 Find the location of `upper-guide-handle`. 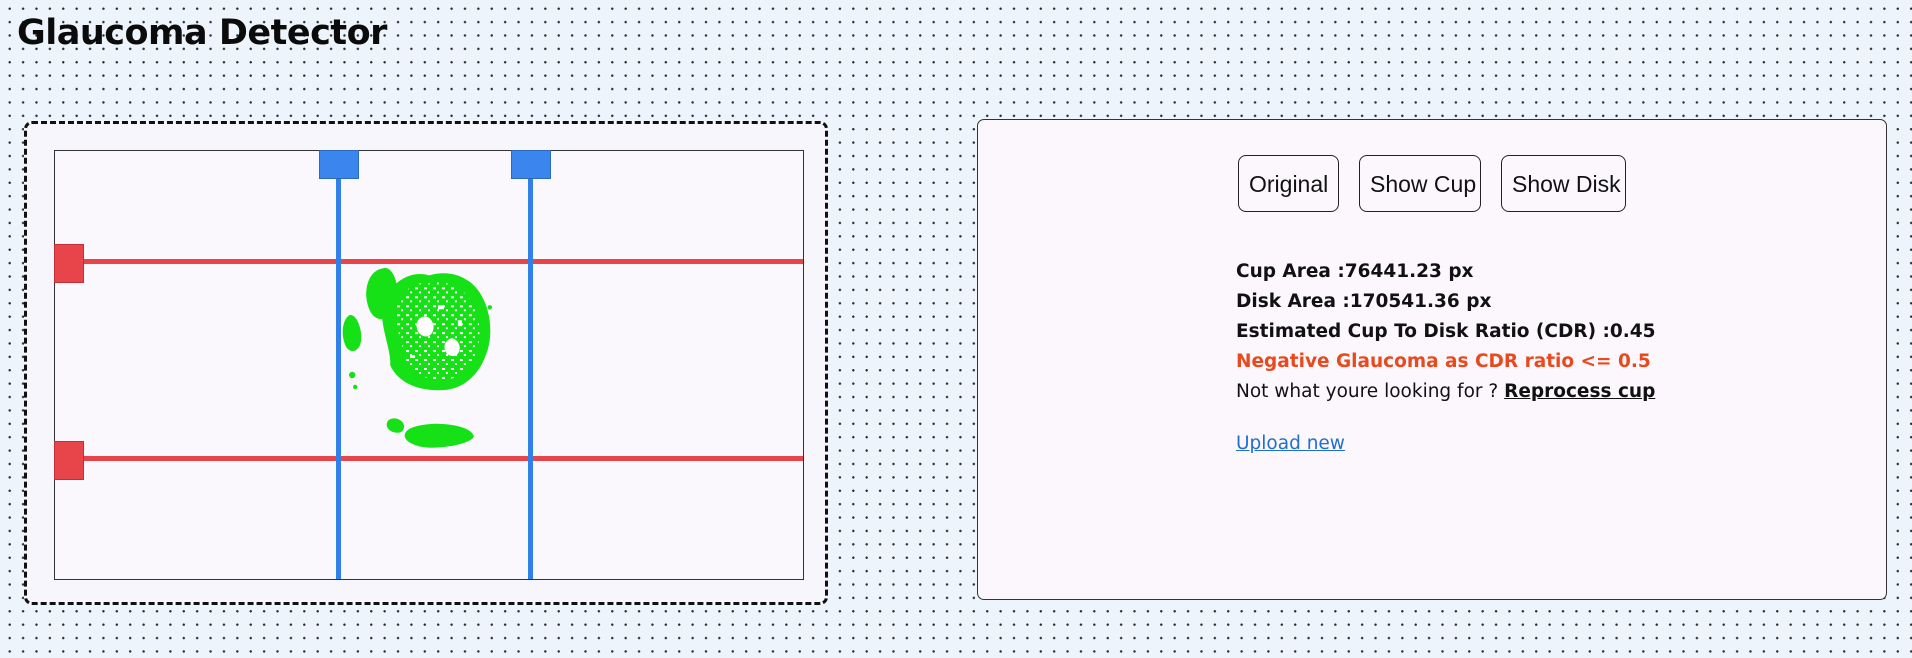

upper-guide-handle is located at coordinates (69, 263).